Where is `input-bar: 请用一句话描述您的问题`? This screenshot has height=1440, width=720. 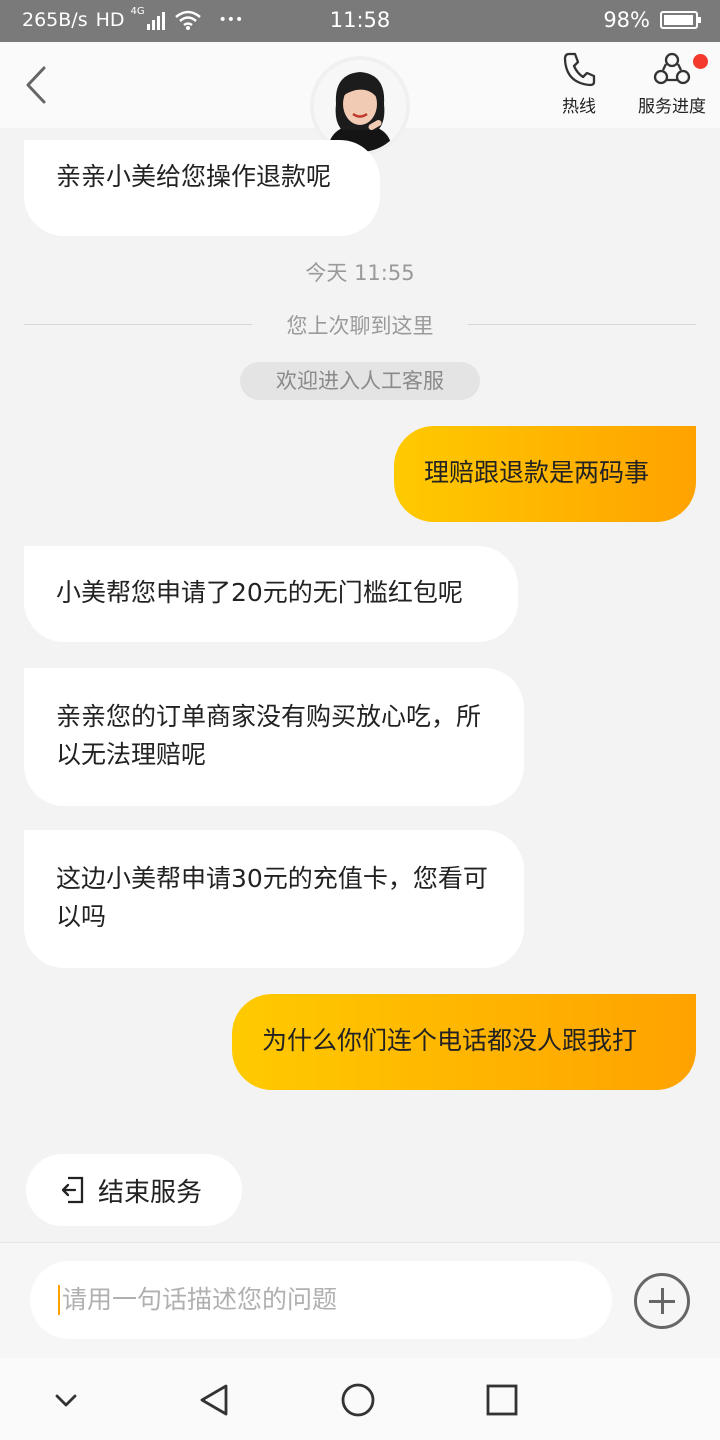 input-bar: 请用一句话描述您的问题 is located at coordinates (360, 1300).